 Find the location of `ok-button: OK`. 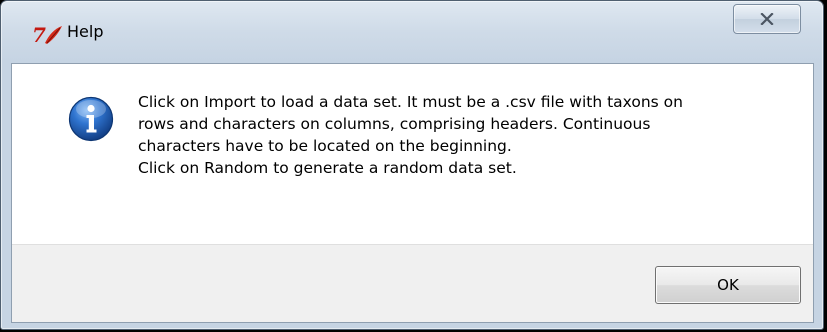

ok-button: OK is located at coordinates (728, 285).